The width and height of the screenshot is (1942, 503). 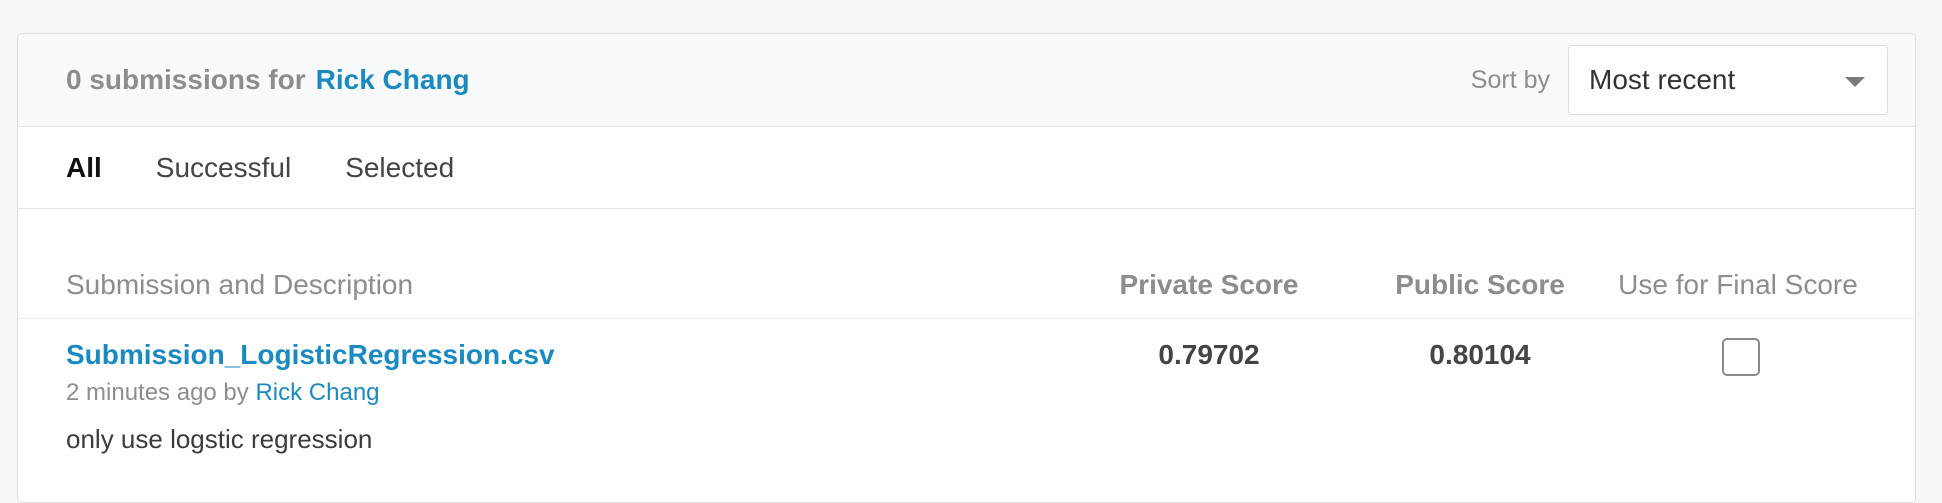 I want to click on private-score-value: 0.79702, so click(x=1209, y=354).